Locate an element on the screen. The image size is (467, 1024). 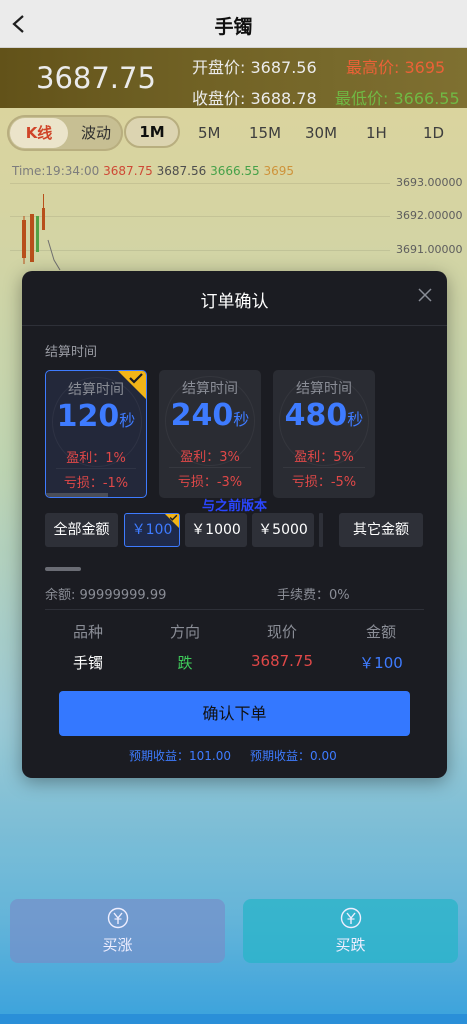
order-amount: ￥100 is located at coordinates (381, 663).